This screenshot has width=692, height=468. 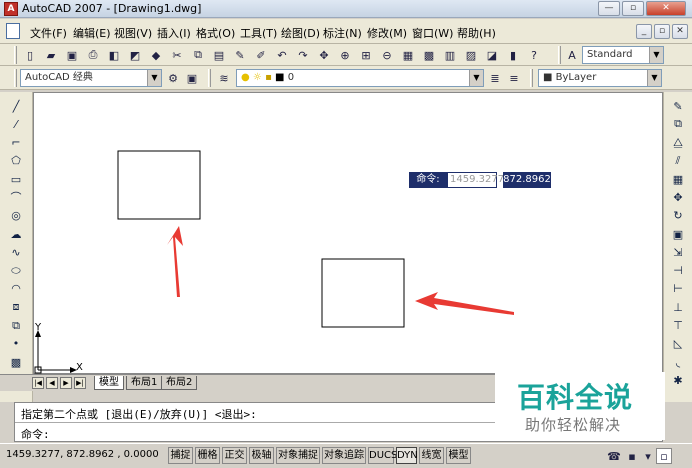 I want to click on dynamic-input-x: 1459.3277, so click(x=475, y=180).